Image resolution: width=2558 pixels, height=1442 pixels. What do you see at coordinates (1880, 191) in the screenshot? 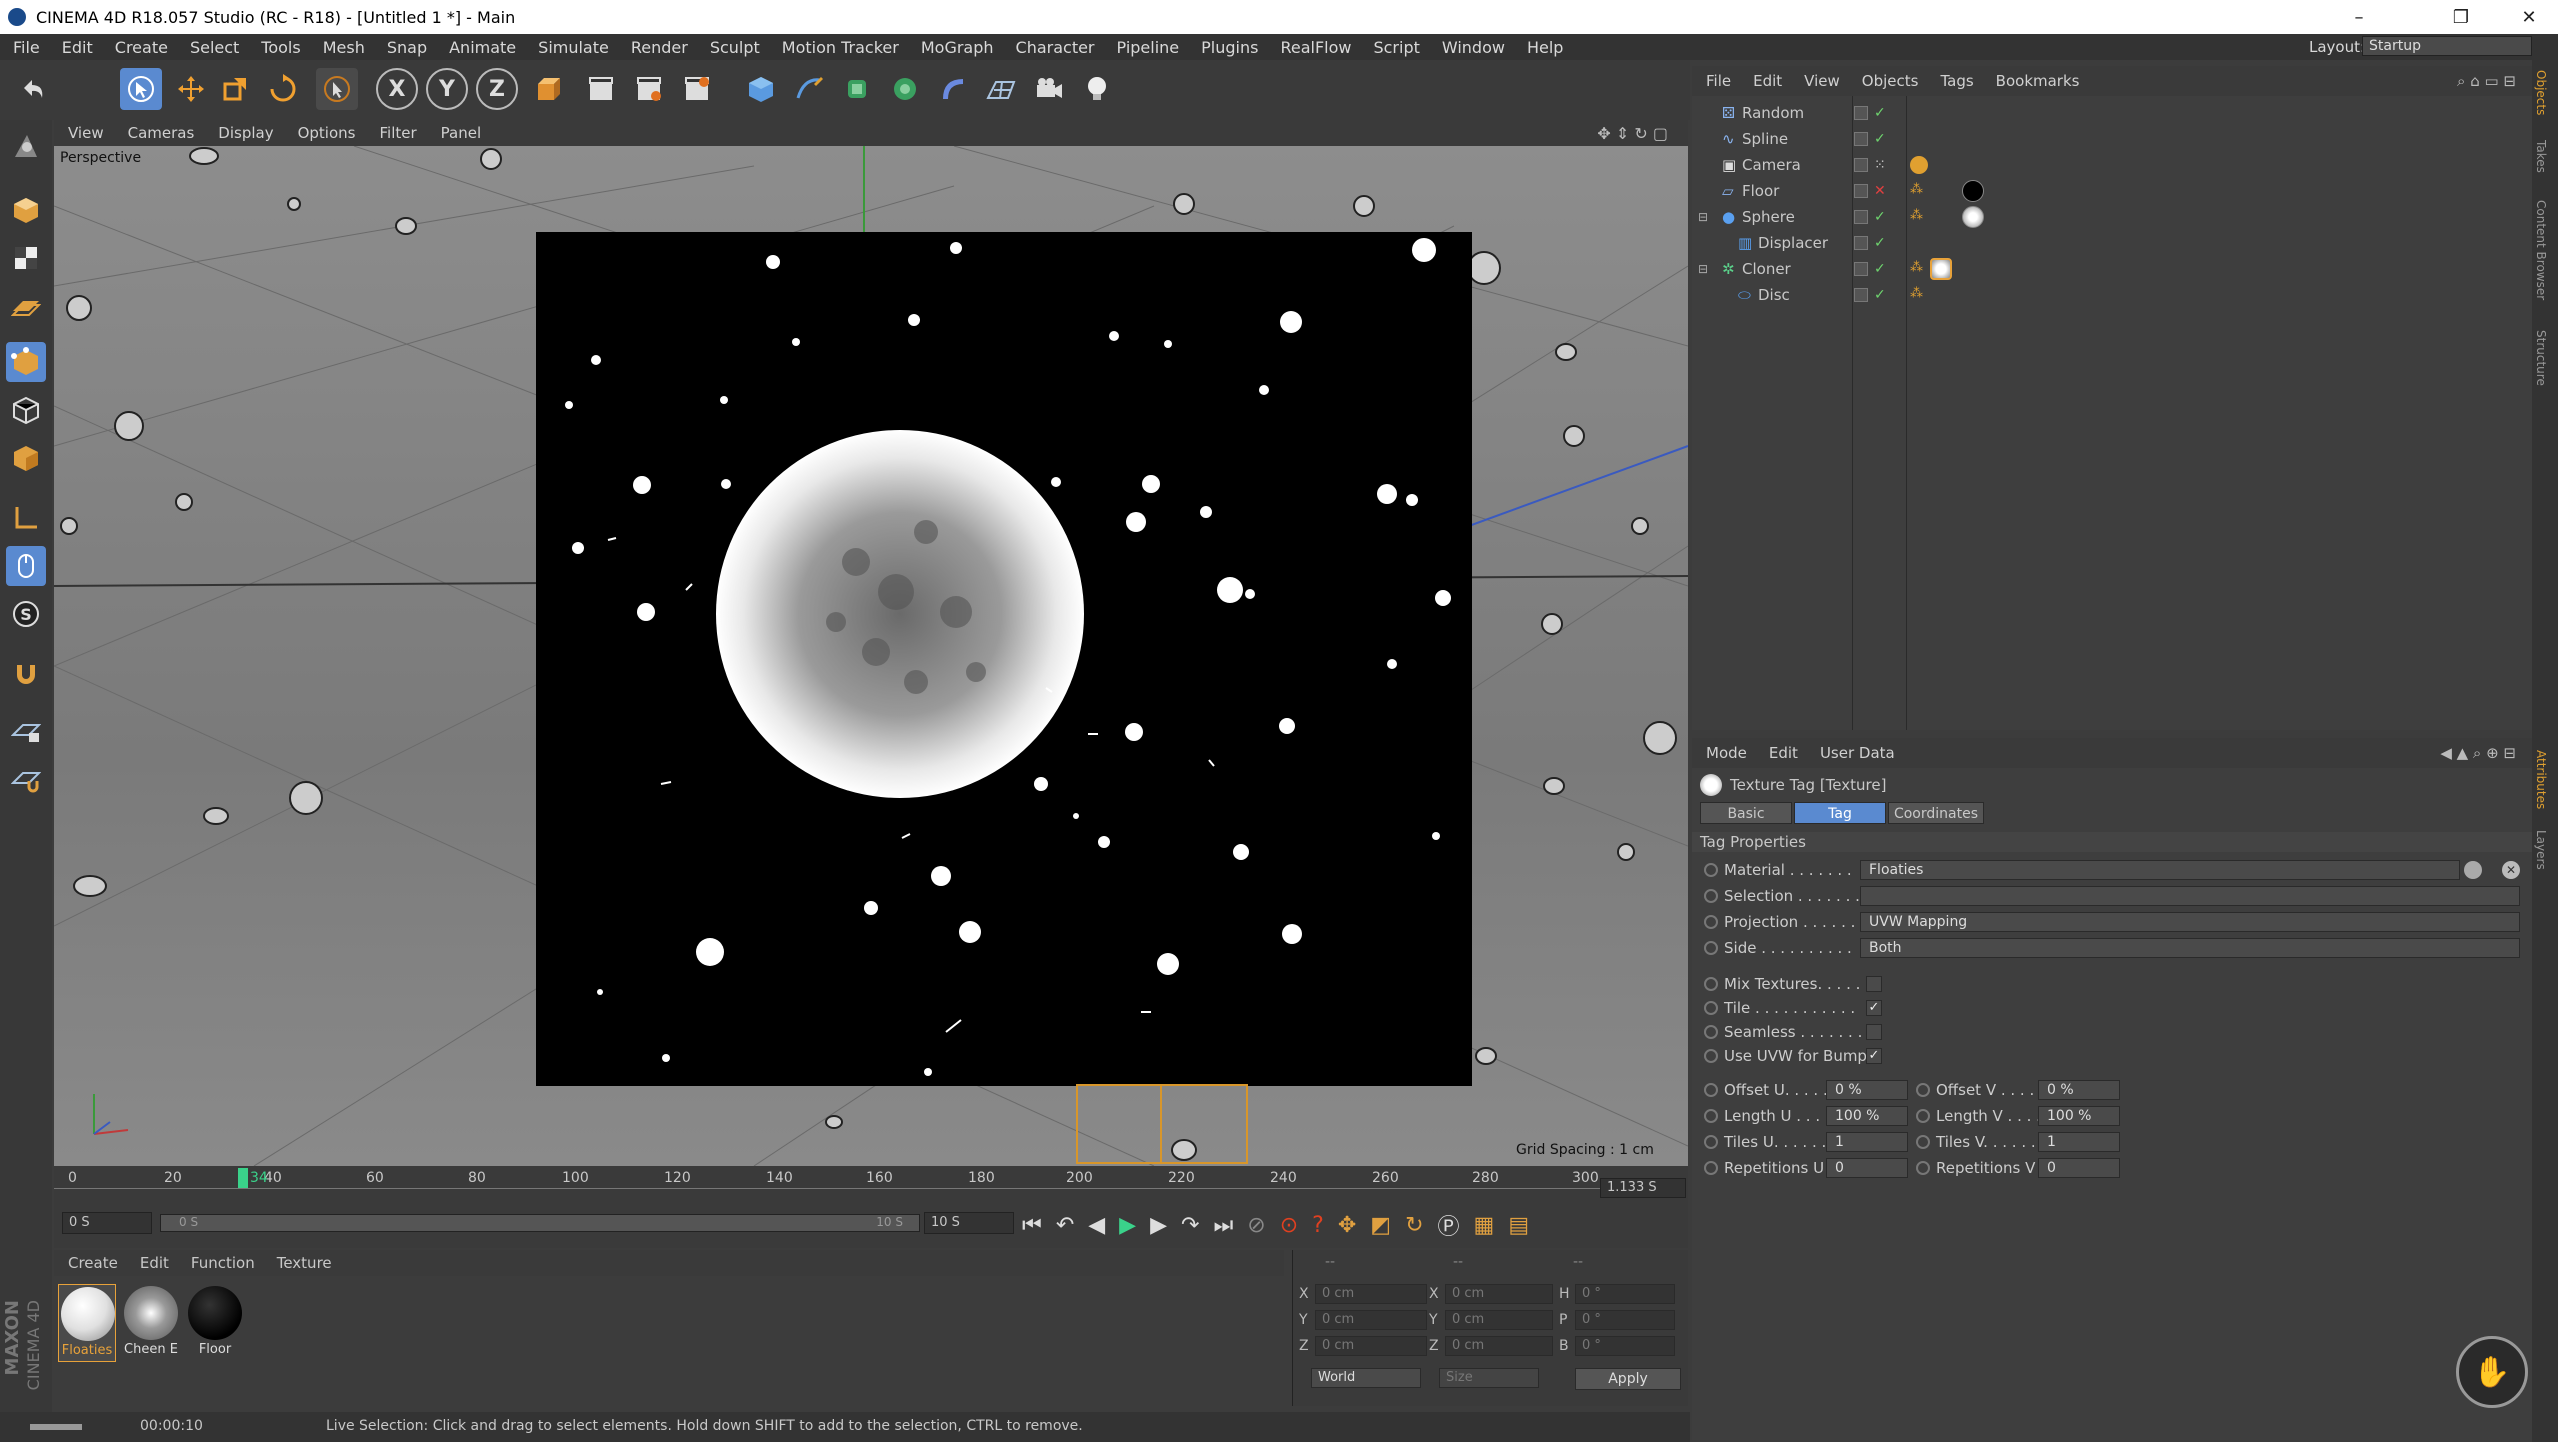
I see `disabled-x-icon: ✕` at bounding box center [1880, 191].